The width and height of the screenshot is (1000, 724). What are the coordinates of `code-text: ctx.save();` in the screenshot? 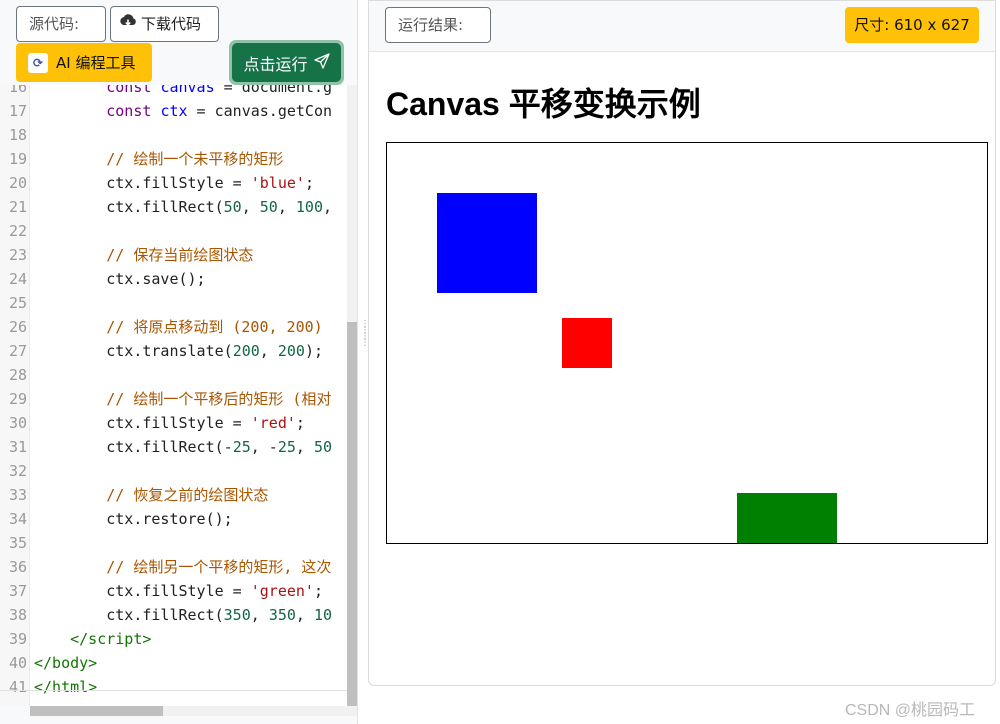 It's located at (120, 279).